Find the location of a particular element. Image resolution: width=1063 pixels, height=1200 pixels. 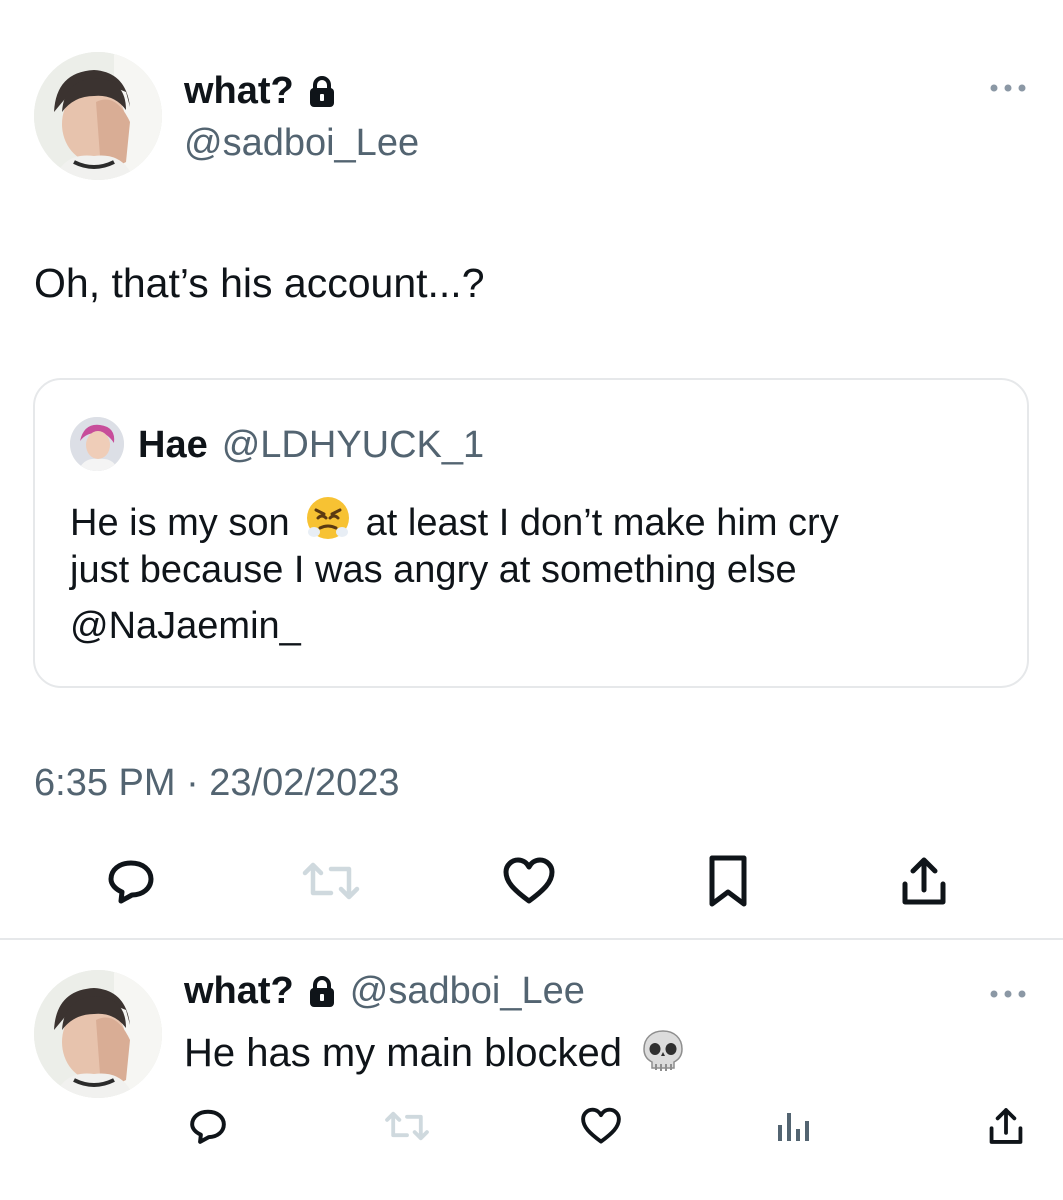

quote-handle: @LDHYUCK_1 is located at coordinates (353, 445).